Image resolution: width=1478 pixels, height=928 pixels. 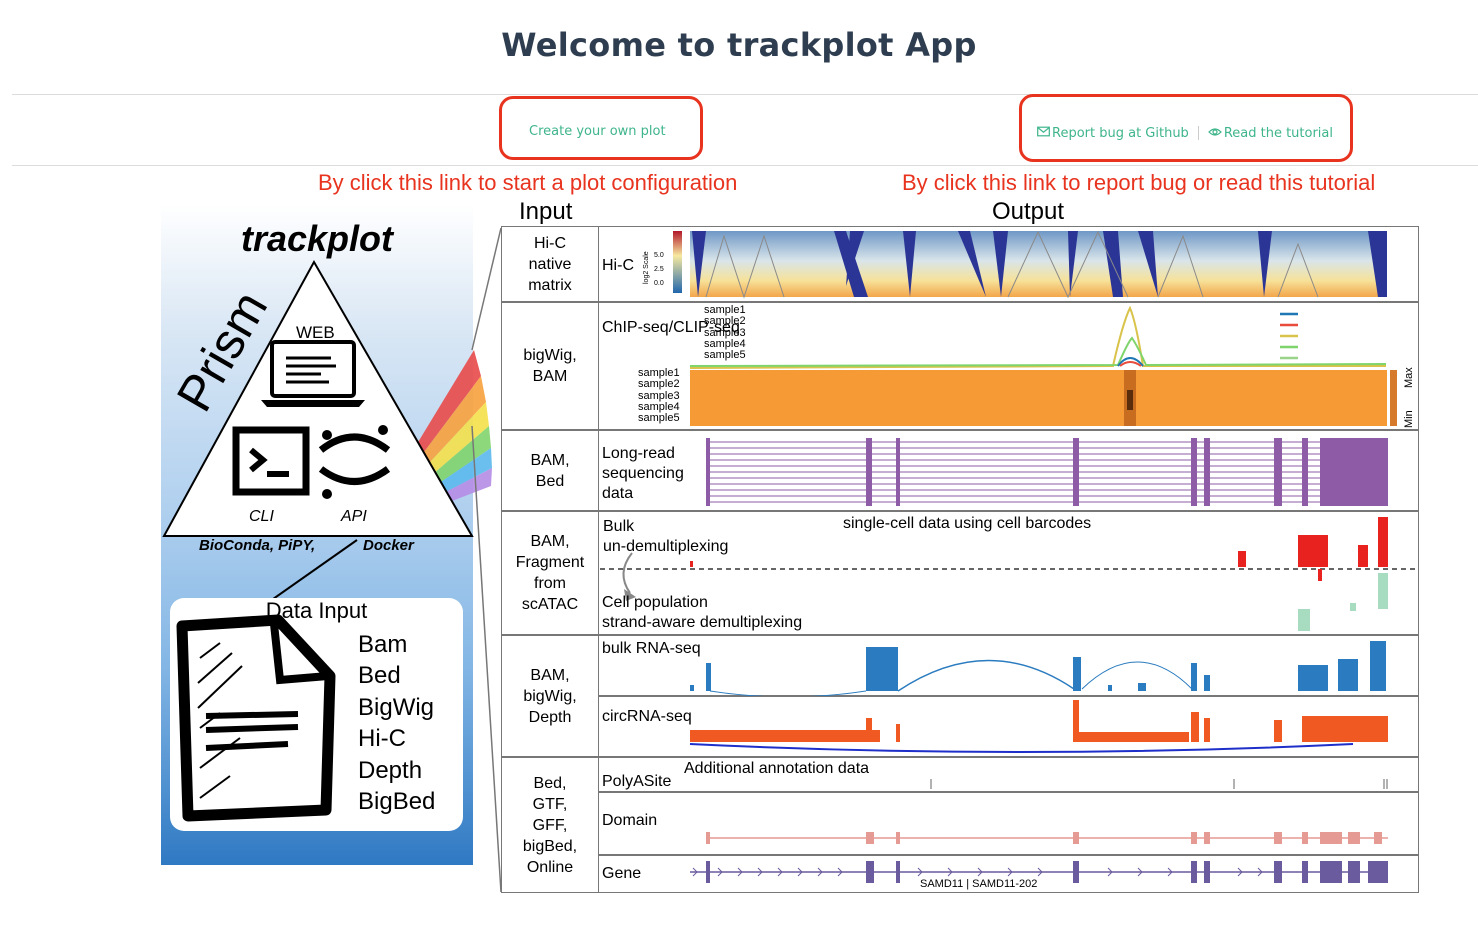 What do you see at coordinates (315, 332) in the screenshot?
I see `web-label: WEB` at bounding box center [315, 332].